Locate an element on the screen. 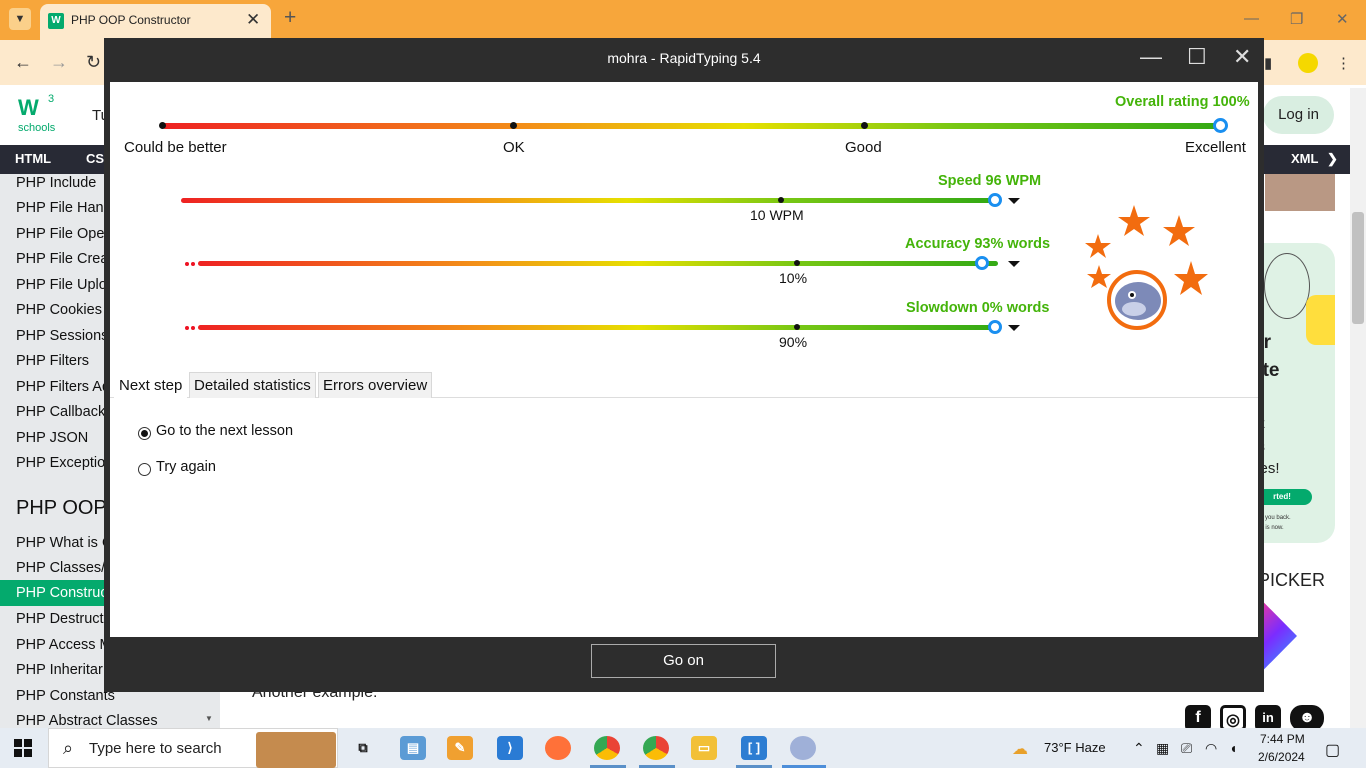 The height and width of the screenshot is (768, 1366). speed-marker-label: 10 WPM is located at coordinates (777, 215).